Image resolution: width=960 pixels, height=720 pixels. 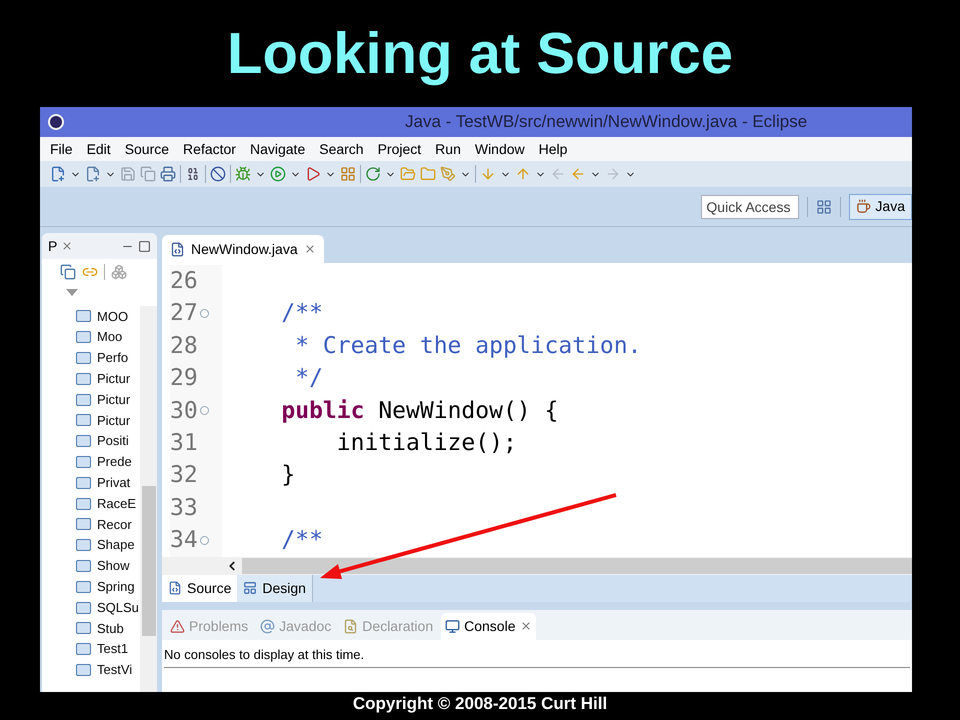 I want to click on editor-mode-tab: Source, so click(x=200, y=588).